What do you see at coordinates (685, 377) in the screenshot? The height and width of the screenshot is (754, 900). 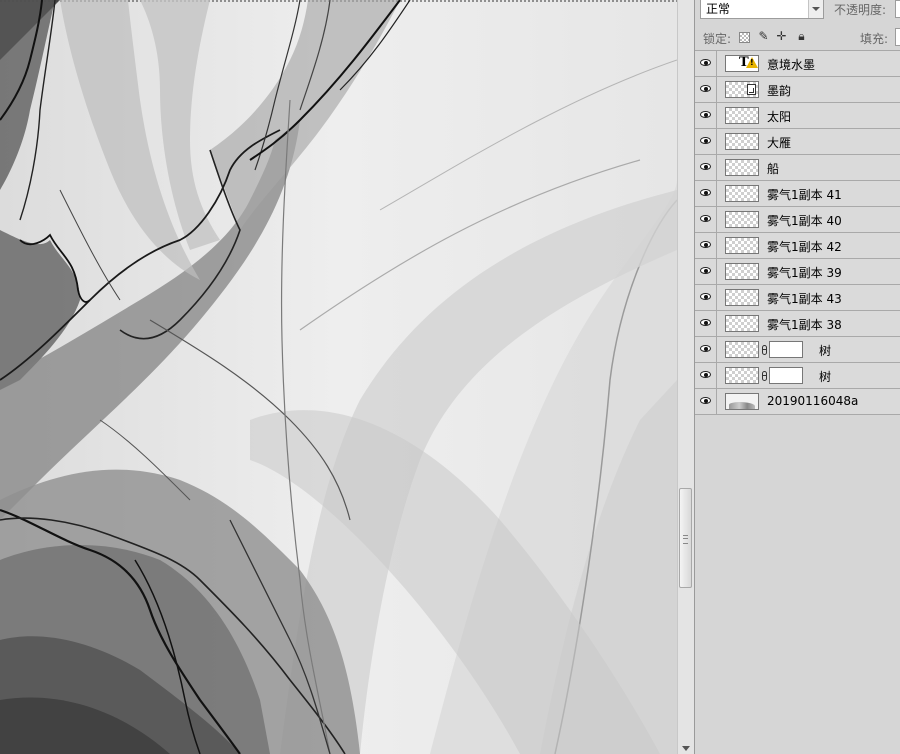 I see `canvas-vertical-scrollbar` at bounding box center [685, 377].